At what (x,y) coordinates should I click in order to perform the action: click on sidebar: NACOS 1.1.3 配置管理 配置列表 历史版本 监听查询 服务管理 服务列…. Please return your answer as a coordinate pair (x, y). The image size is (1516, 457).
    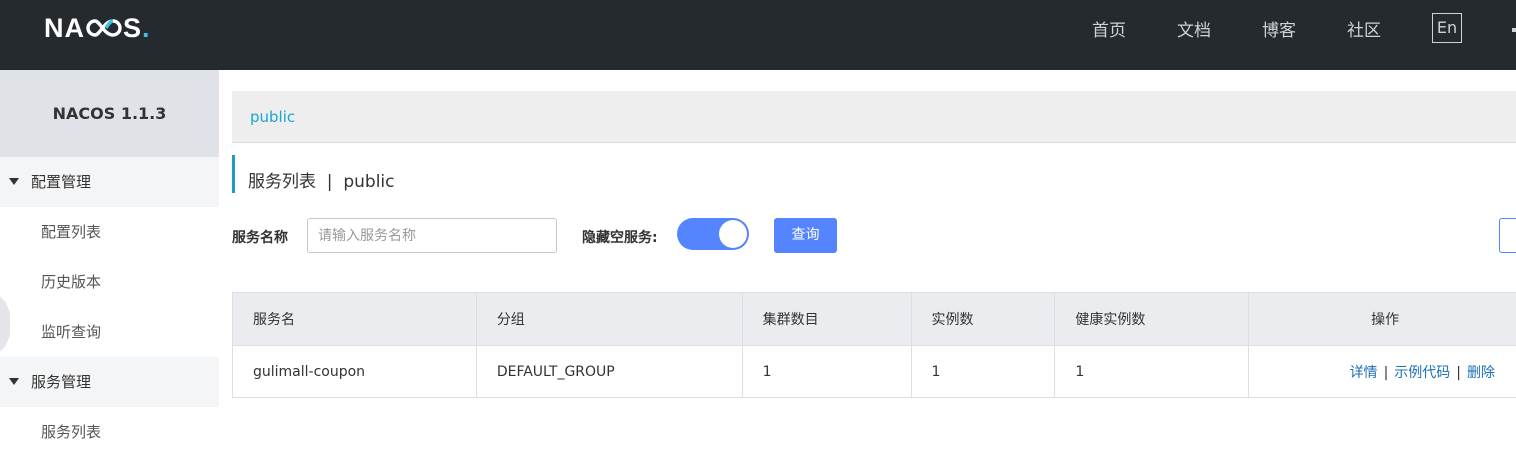
    Looking at the image, I should click on (109, 256).